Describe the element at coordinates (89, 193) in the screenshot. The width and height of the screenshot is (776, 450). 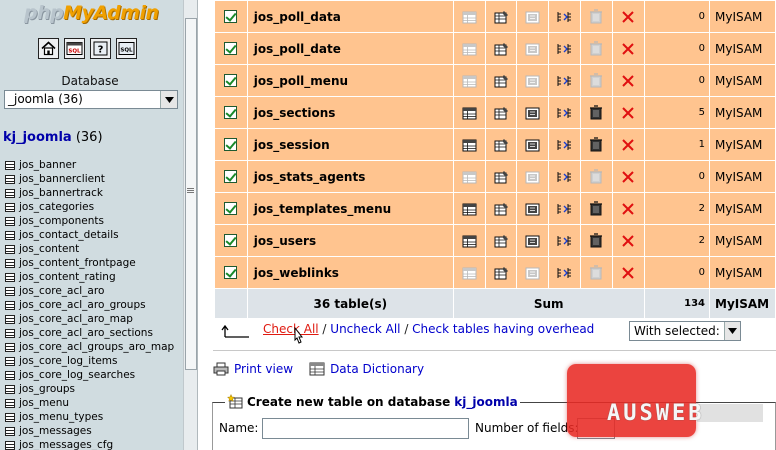
I see `nav-table-item: jos_bannertrack` at that location.